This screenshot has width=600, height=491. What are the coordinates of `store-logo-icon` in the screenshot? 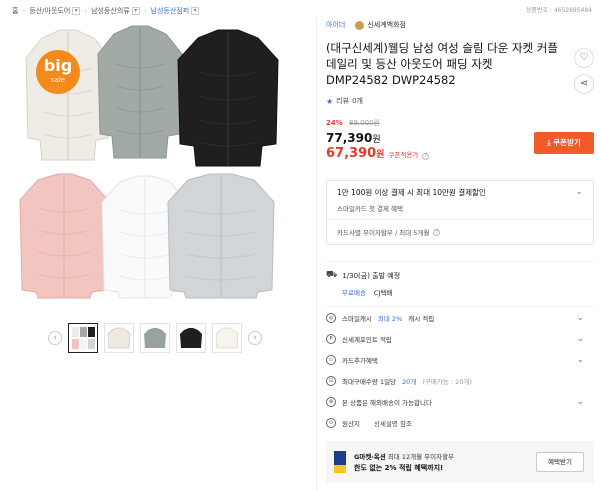 It's located at (360, 25).